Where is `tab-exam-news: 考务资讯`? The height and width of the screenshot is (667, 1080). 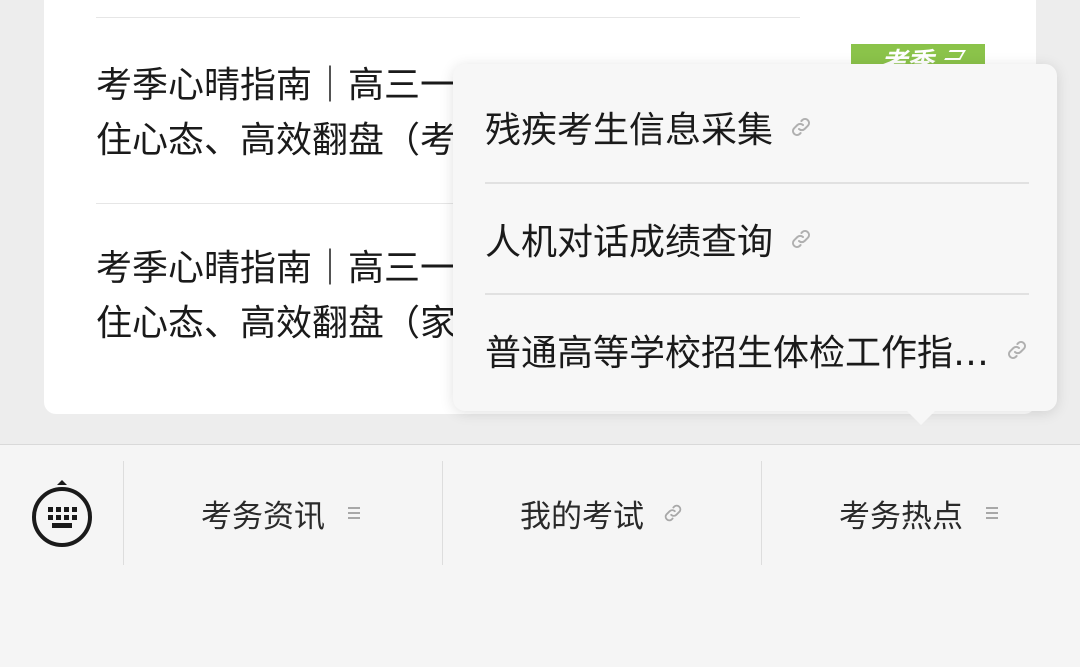 tab-exam-news: 考务资讯 is located at coordinates (283, 513).